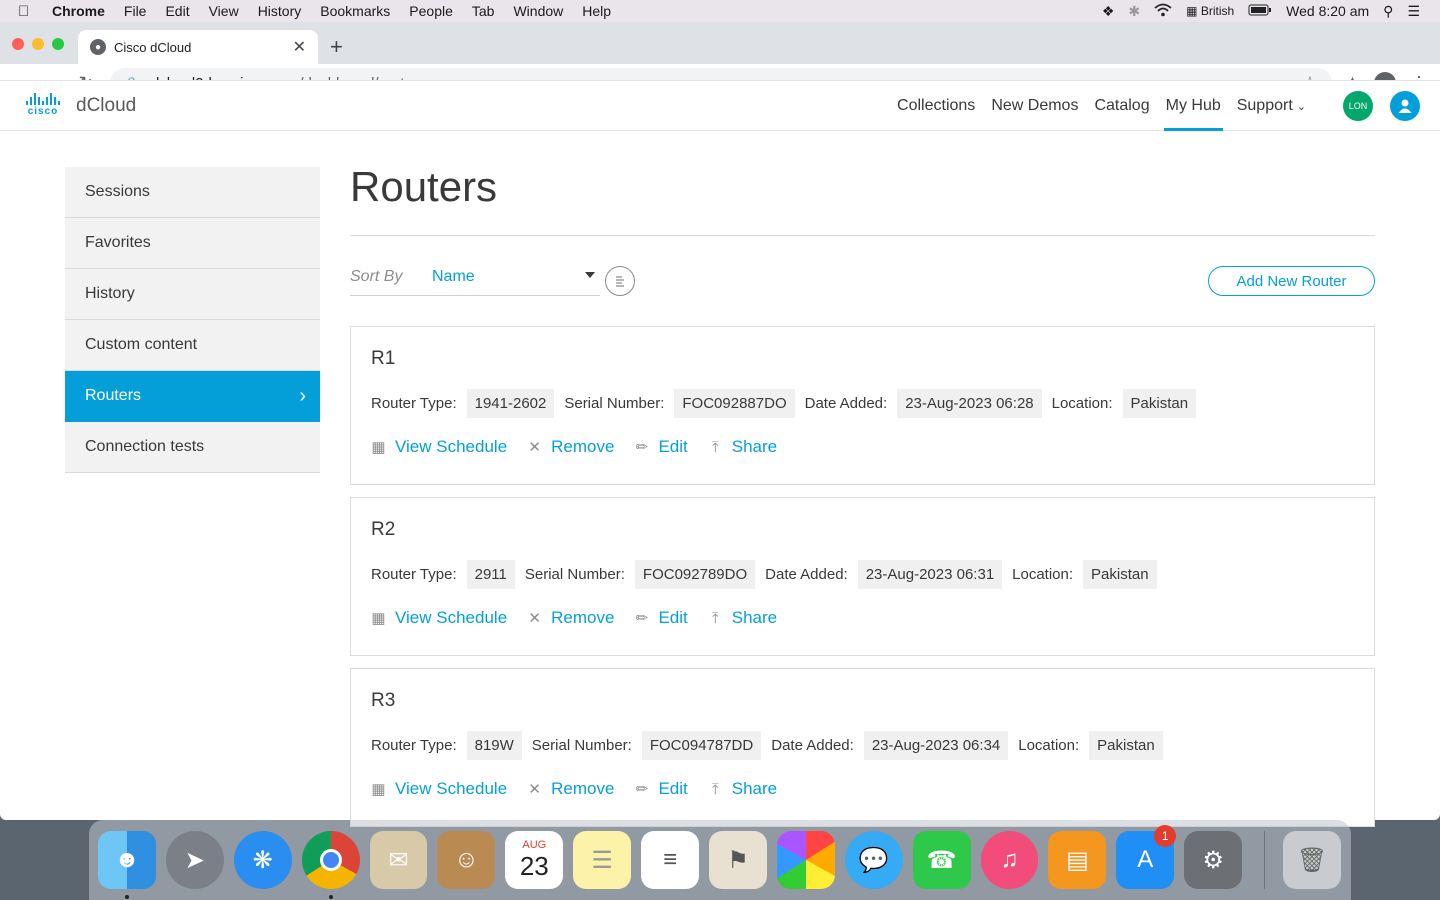  Describe the element at coordinates (620, 281) in the screenshot. I see `sort-direction-button` at that location.